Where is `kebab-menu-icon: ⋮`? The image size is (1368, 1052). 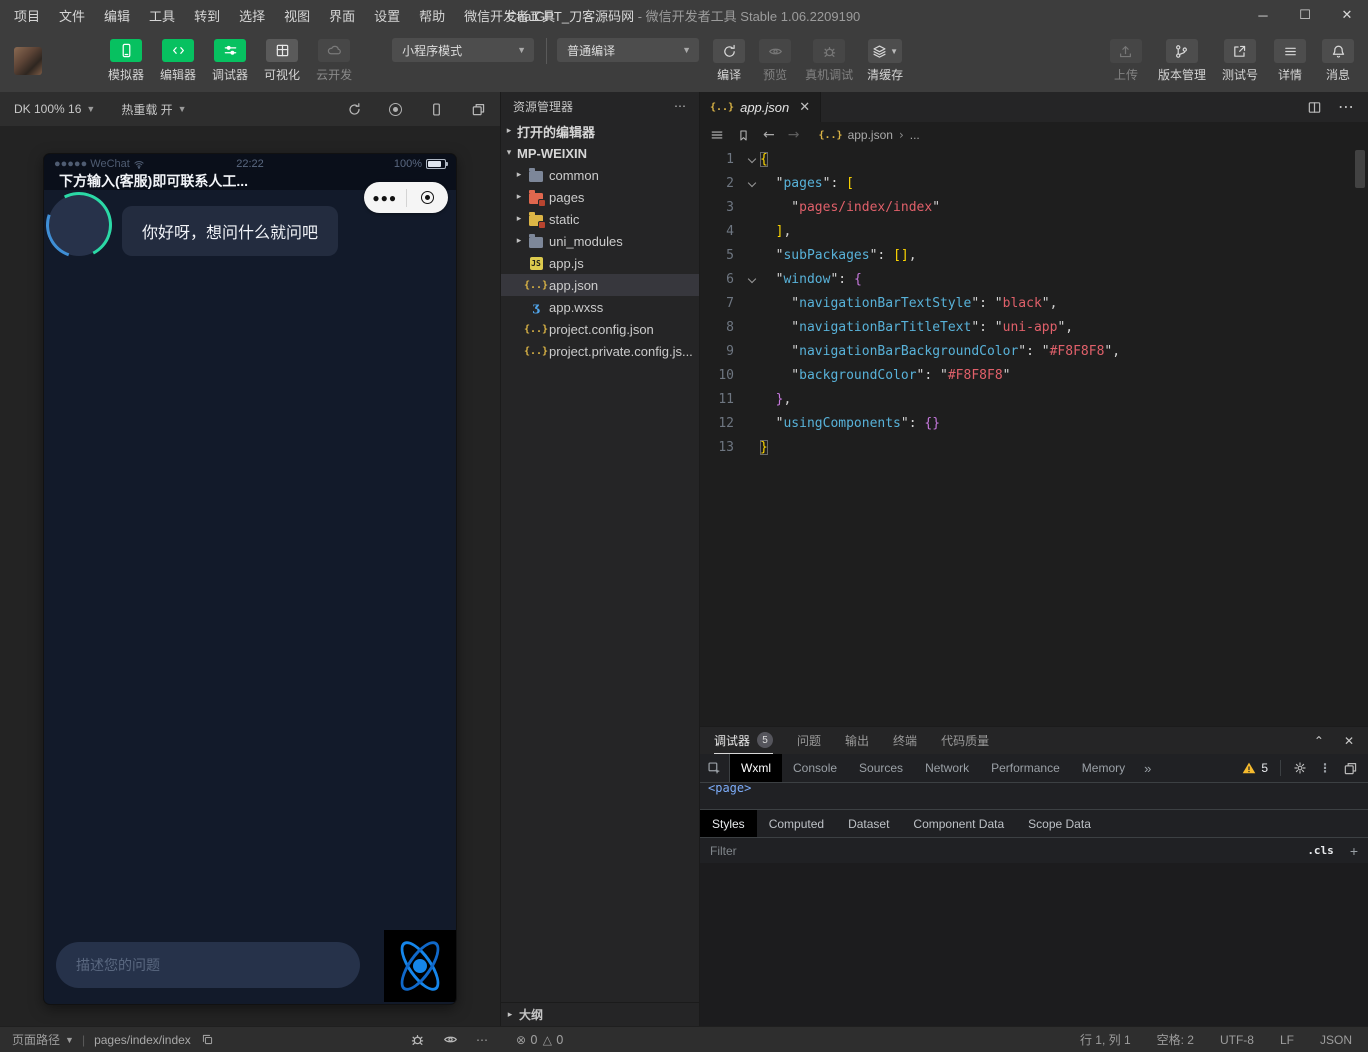 kebab-menu-icon: ⋮ is located at coordinates (1325, 768).